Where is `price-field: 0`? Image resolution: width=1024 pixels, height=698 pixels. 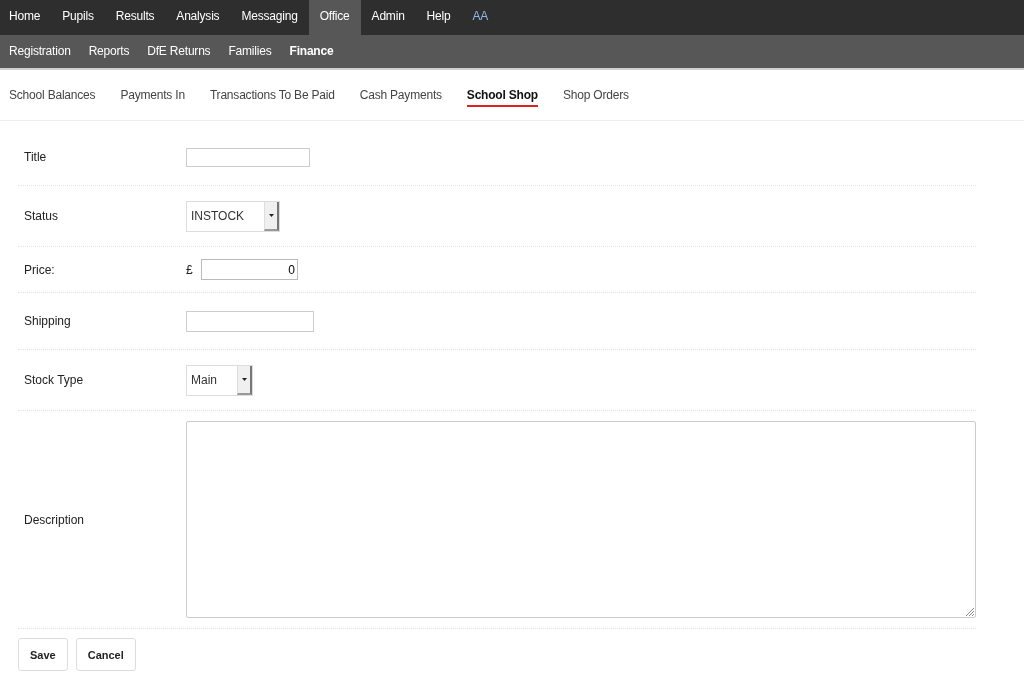 price-field: 0 is located at coordinates (249, 269).